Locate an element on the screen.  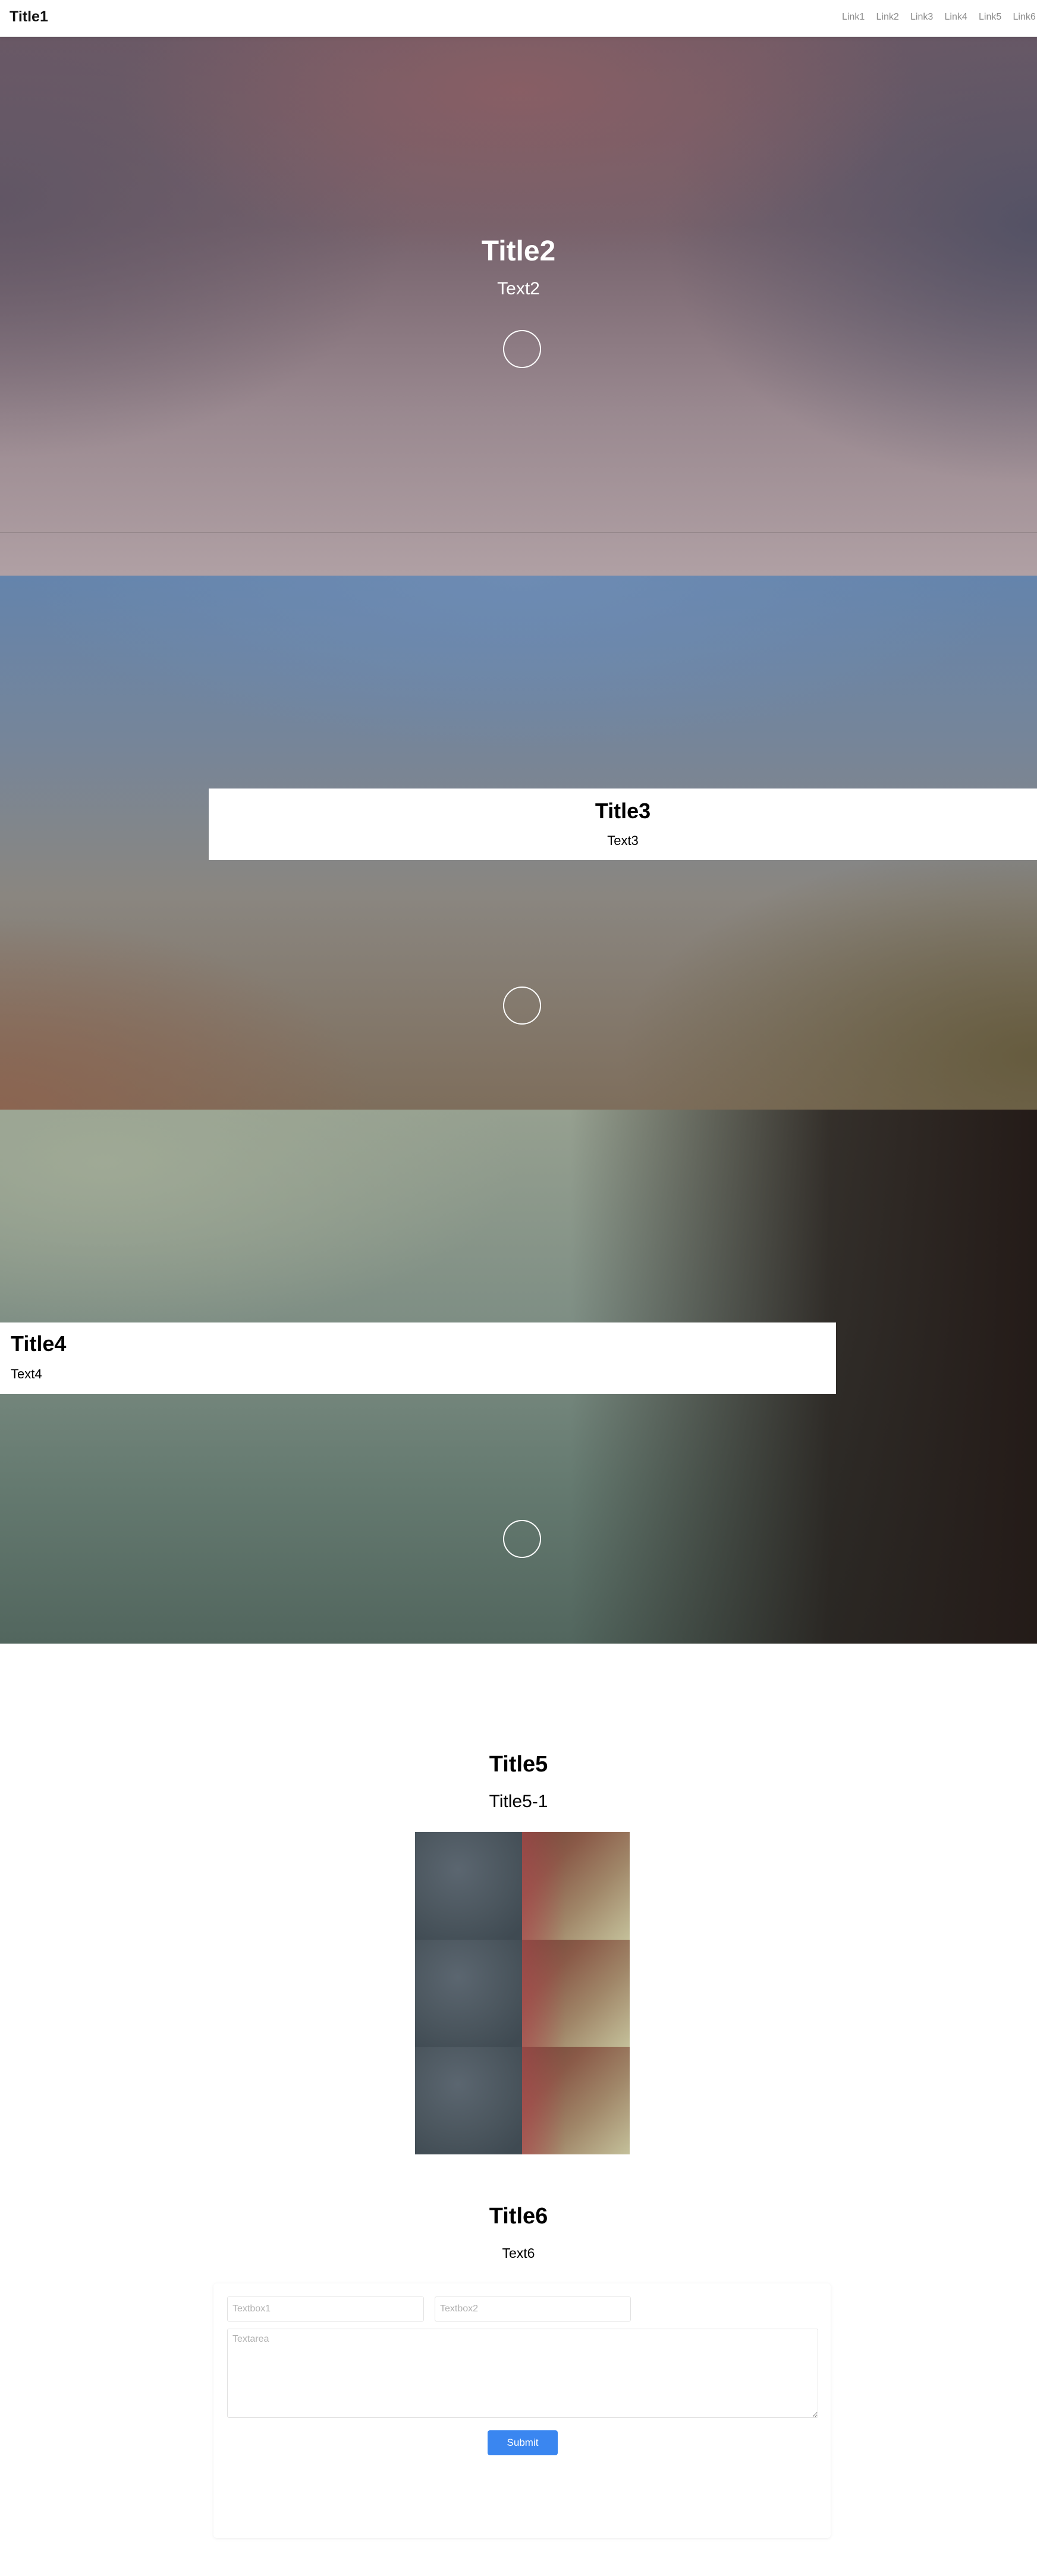
section-4-title: Title4 is located at coordinates (39, 1343).